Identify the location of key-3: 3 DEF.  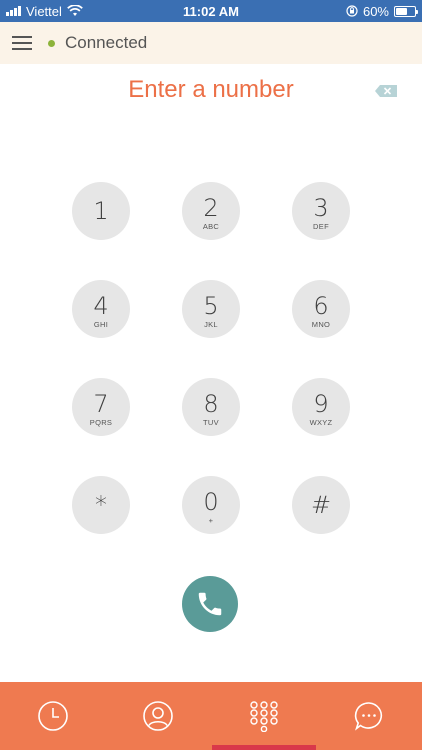
(321, 211).